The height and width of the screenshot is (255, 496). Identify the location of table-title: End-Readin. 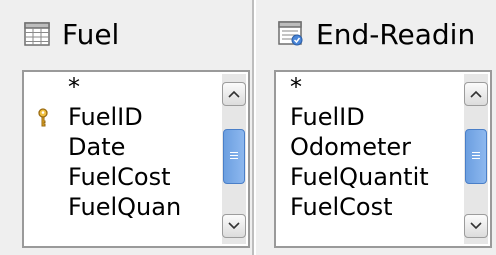
(396, 34).